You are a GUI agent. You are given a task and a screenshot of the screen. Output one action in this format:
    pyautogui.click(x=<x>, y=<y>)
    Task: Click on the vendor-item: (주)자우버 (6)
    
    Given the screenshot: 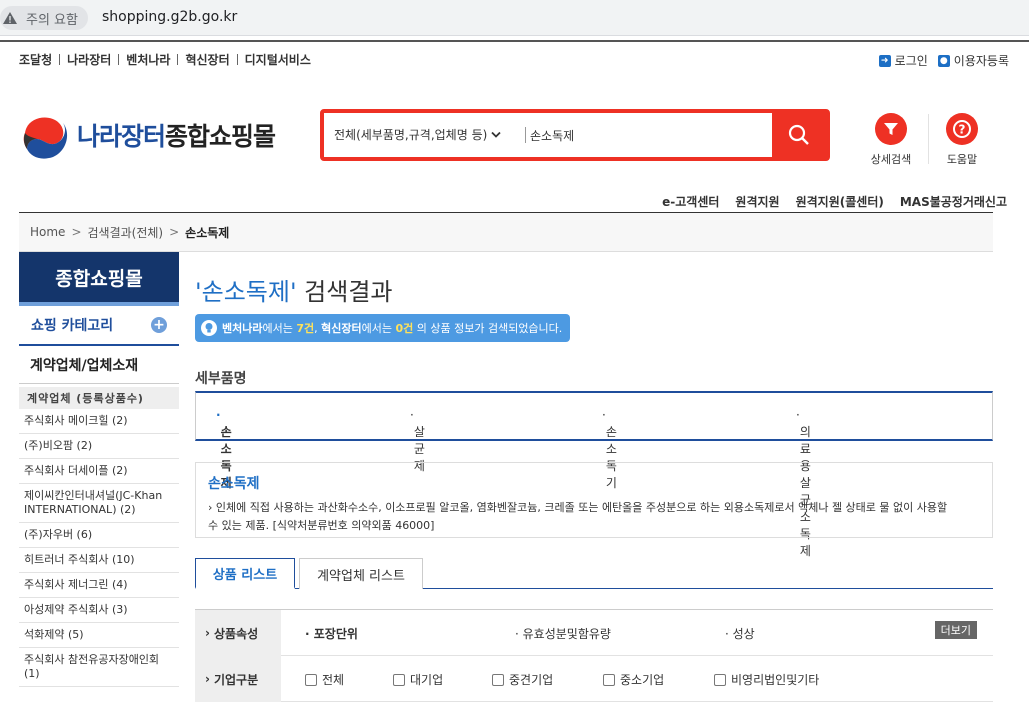 What is the action you would take?
    pyautogui.click(x=99, y=535)
    